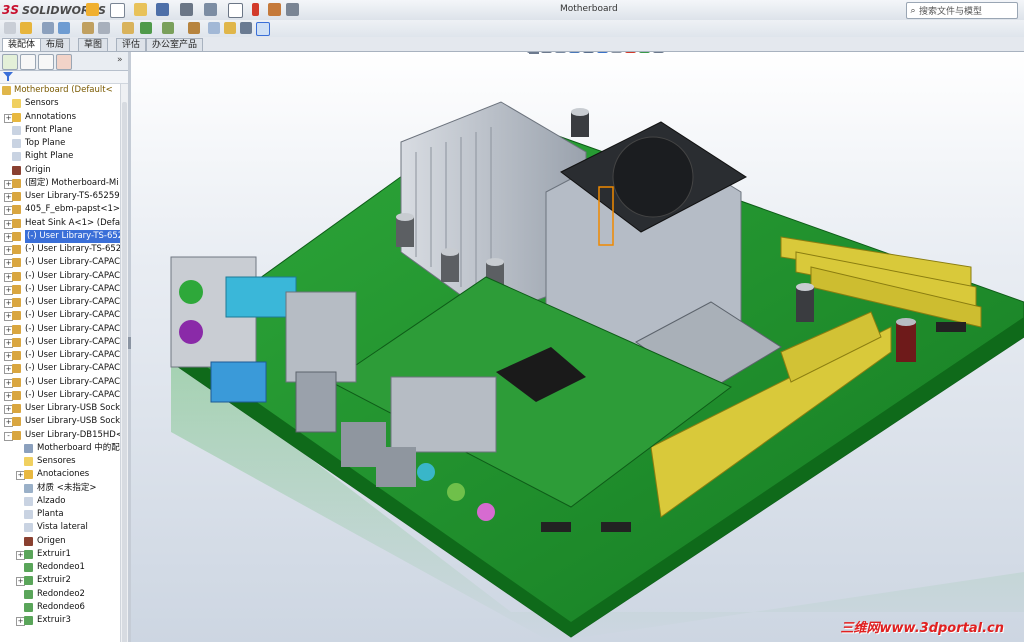  Describe the element at coordinates (60, 620) in the screenshot. I see `tree-item: + Extruir3` at that location.